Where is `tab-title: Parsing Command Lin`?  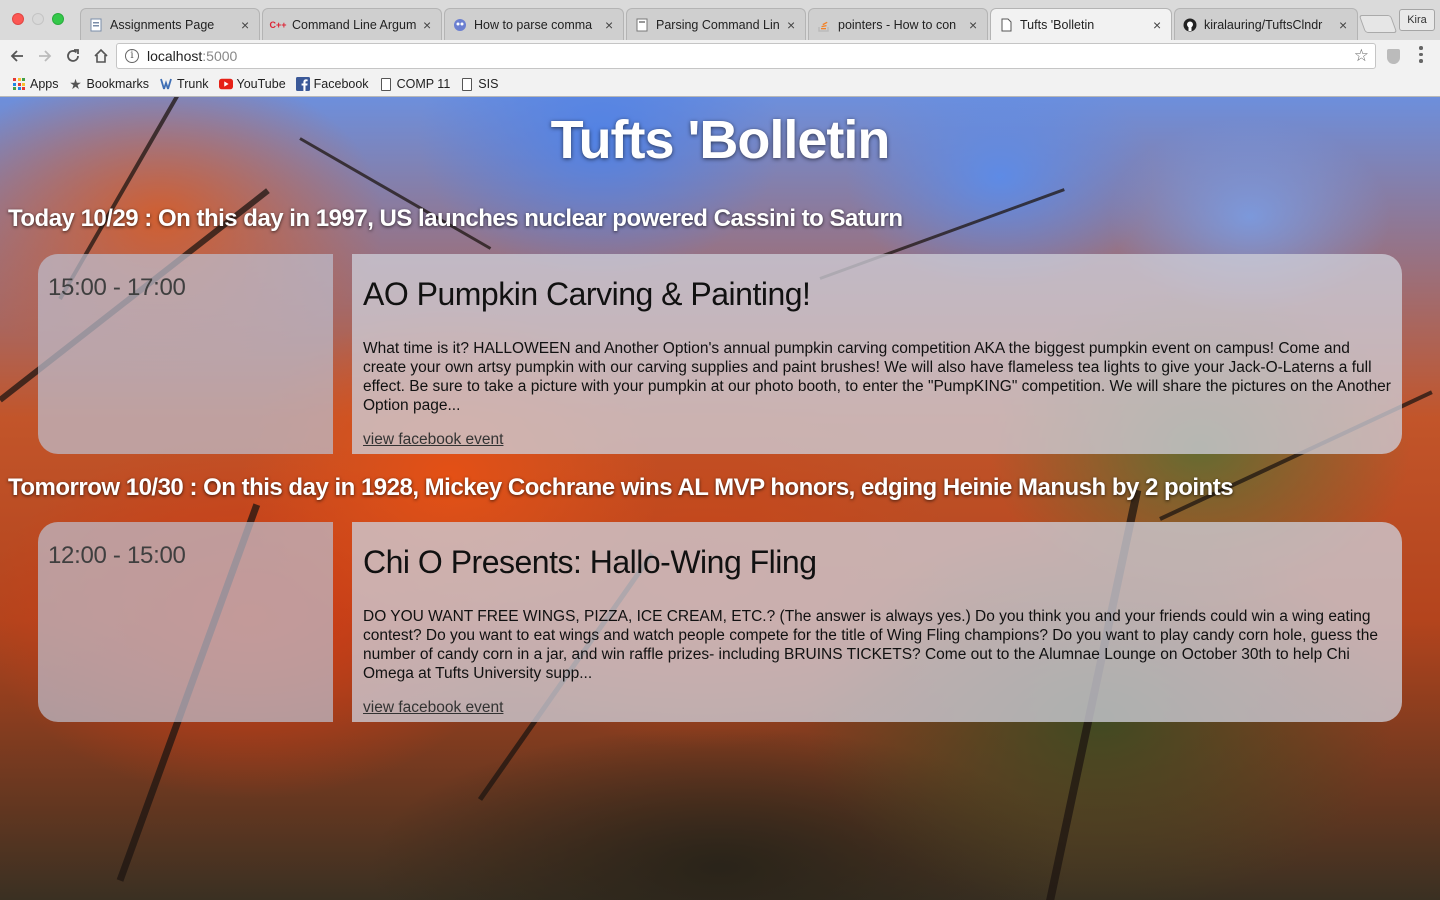
tab-title: Parsing Command Lin is located at coordinates (718, 24).